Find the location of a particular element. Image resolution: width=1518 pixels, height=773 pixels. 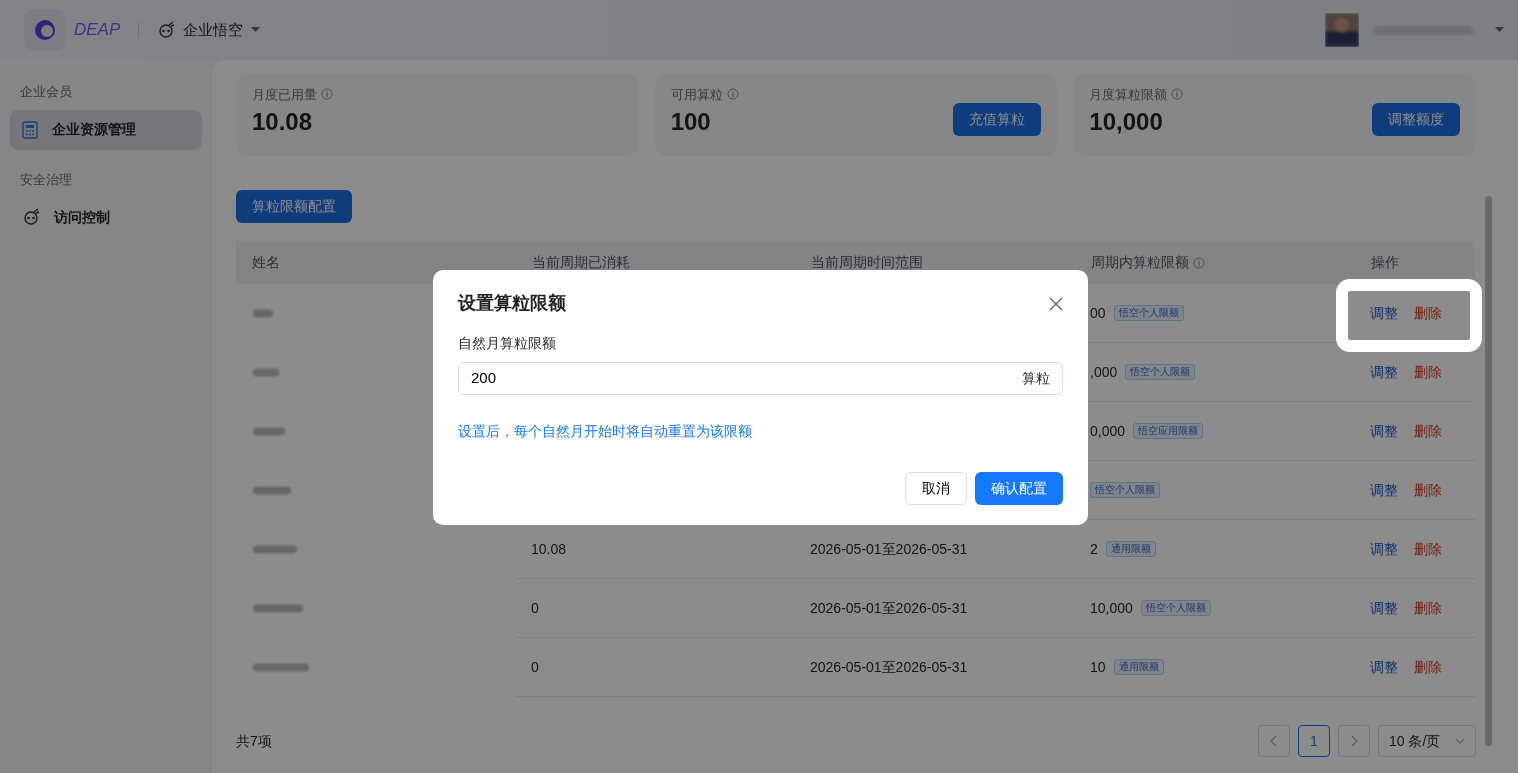

table-cell-text: 00 is located at coordinates (1098, 313).